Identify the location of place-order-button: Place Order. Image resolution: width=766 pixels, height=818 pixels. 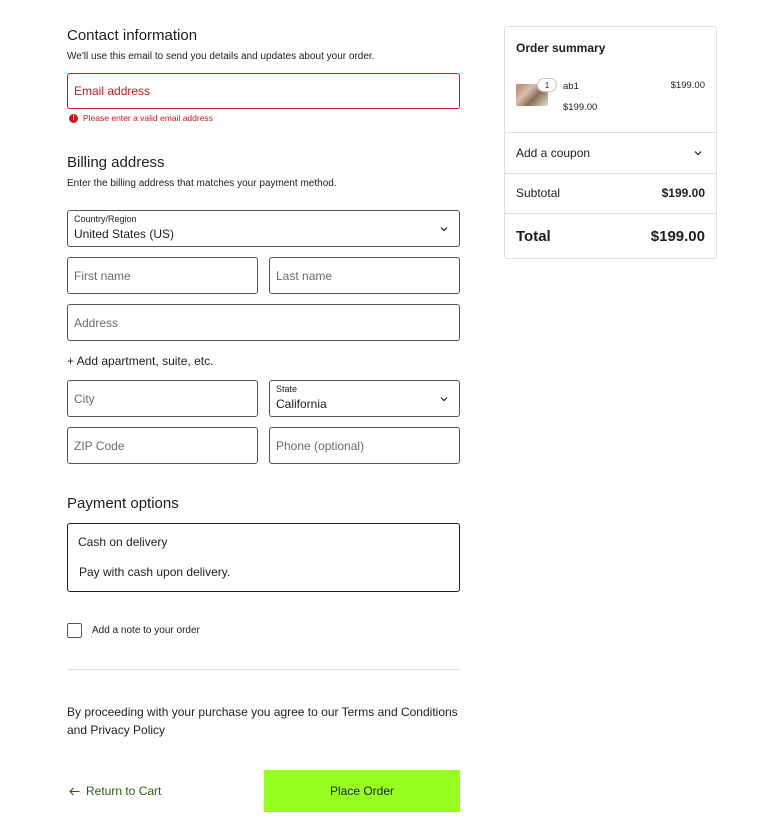
(362, 791).